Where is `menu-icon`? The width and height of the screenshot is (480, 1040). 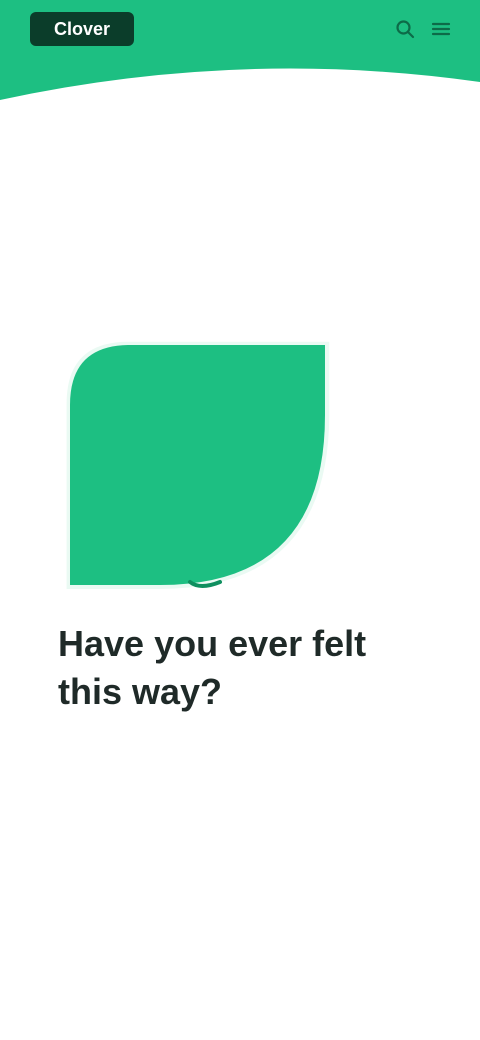
menu-icon is located at coordinates (441, 29).